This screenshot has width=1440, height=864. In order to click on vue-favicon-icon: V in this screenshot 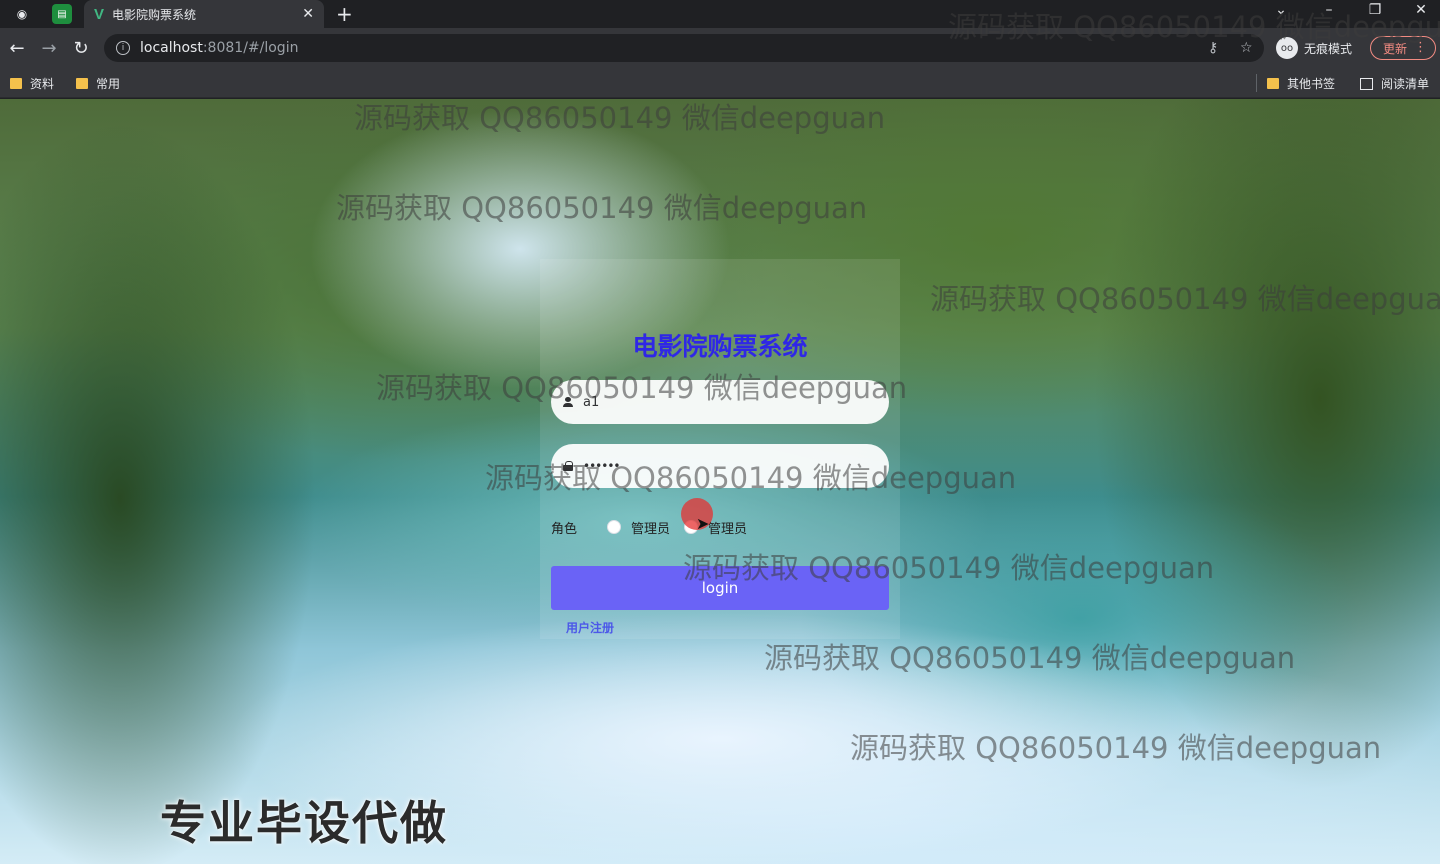, I will do `click(99, 14)`.